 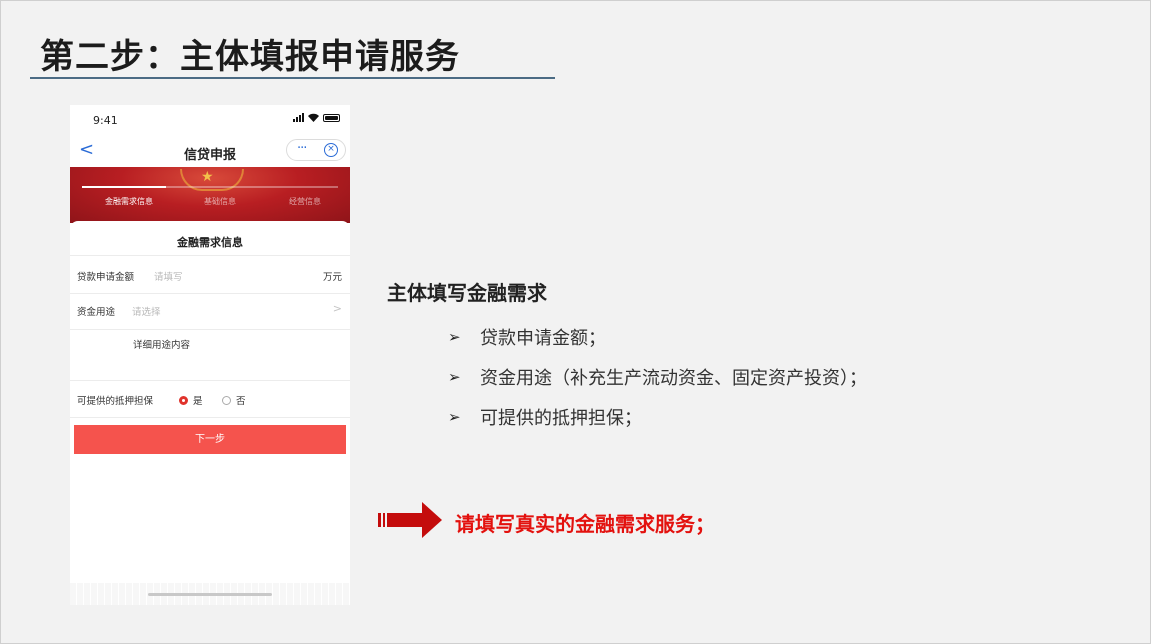 What do you see at coordinates (210, 399) in the screenshot?
I see `collateral-row: 可提供的抵押担保 是 否` at bounding box center [210, 399].